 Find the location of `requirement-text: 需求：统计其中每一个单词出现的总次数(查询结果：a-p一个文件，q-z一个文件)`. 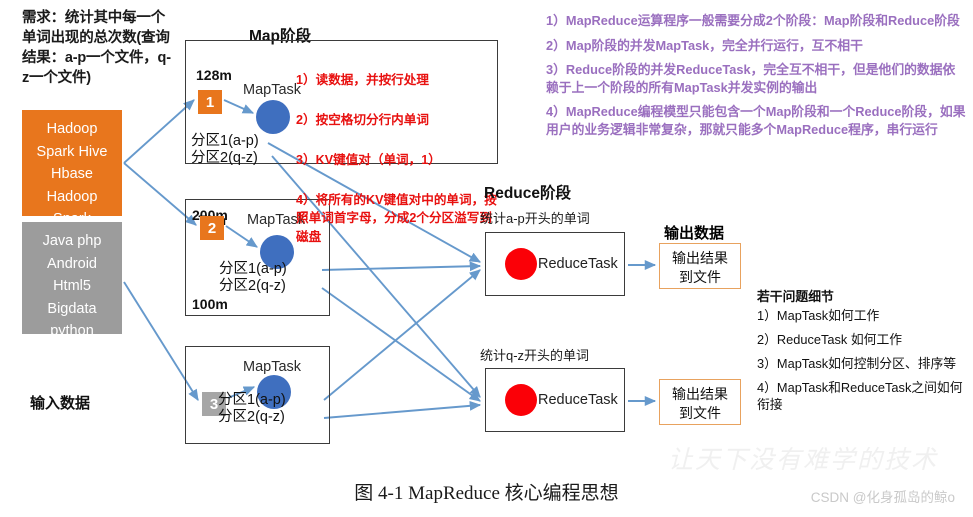

requirement-text: 需求：统计其中每一个单词出现的总次数(查询结果：a-p一个文件，q-z一个文件) is located at coordinates (96, 48).